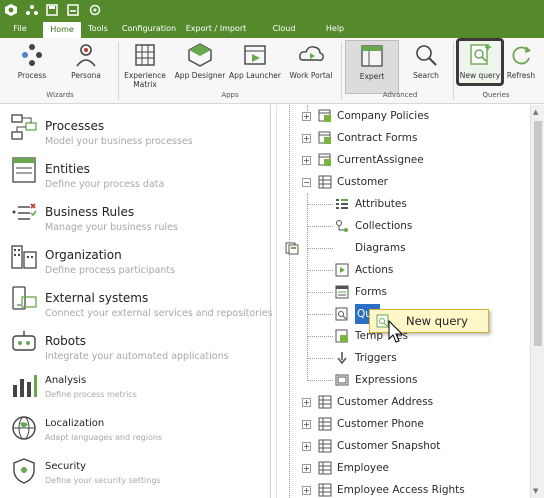  What do you see at coordinates (135, 389) in the screenshot?
I see `nav-item-analysis: Analysis Define process metrics` at bounding box center [135, 389].